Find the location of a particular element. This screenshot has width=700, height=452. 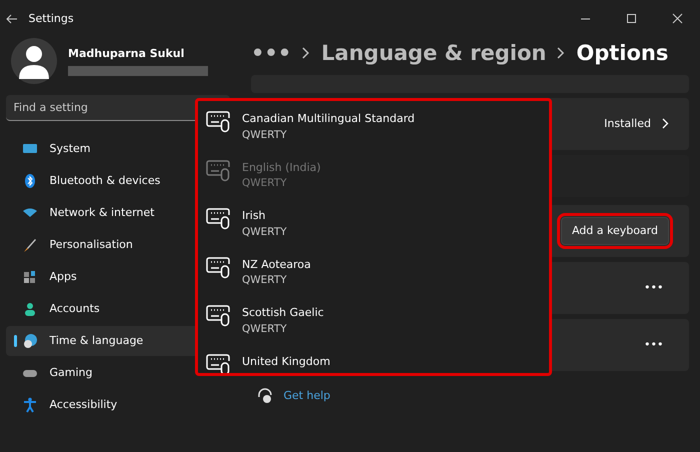

accessibility-icon is located at coordinates (30, 405).